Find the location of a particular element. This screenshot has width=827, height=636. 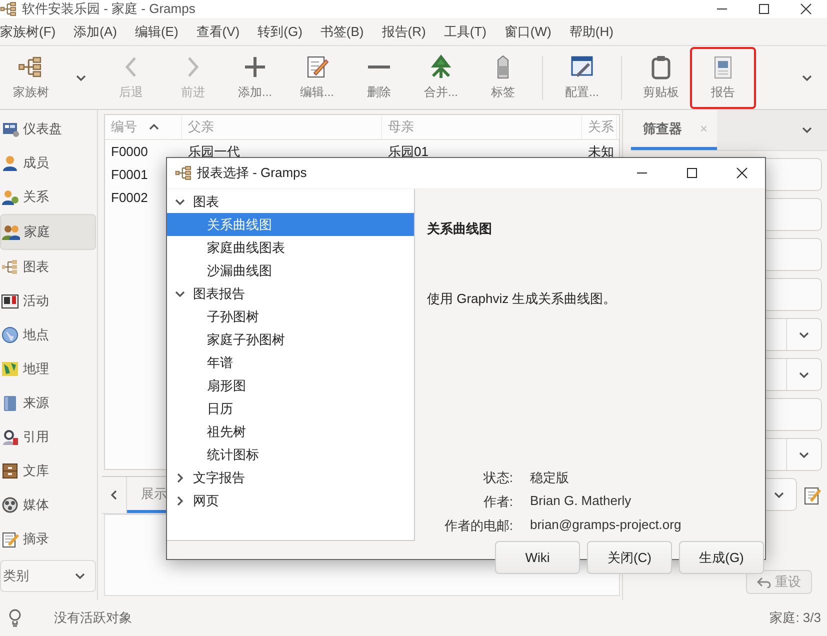

info-label: 状态: is located at coordinates (497, 478).